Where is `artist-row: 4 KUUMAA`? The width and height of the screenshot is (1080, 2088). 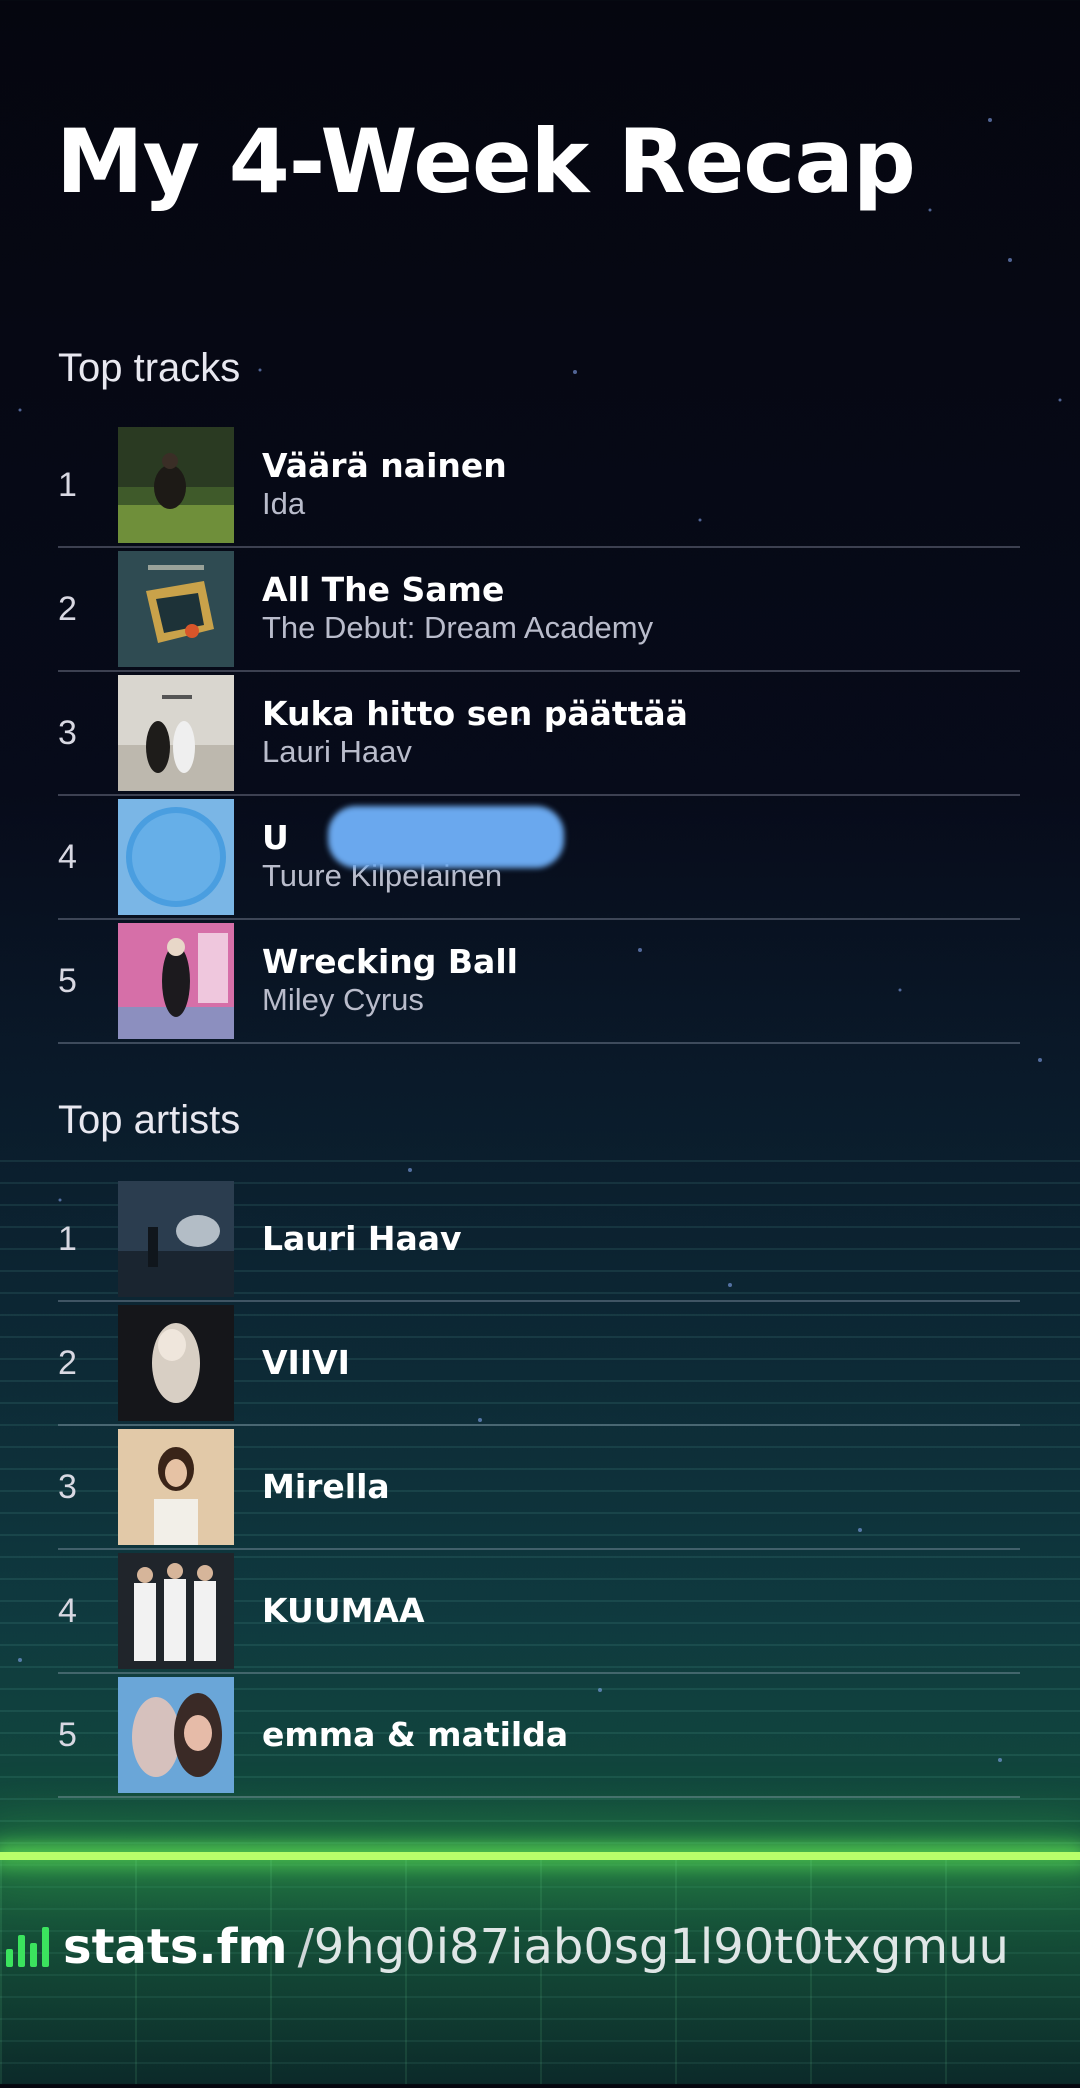
artist-row: 4 KUUMAA is located at coordinates (539, 1612).